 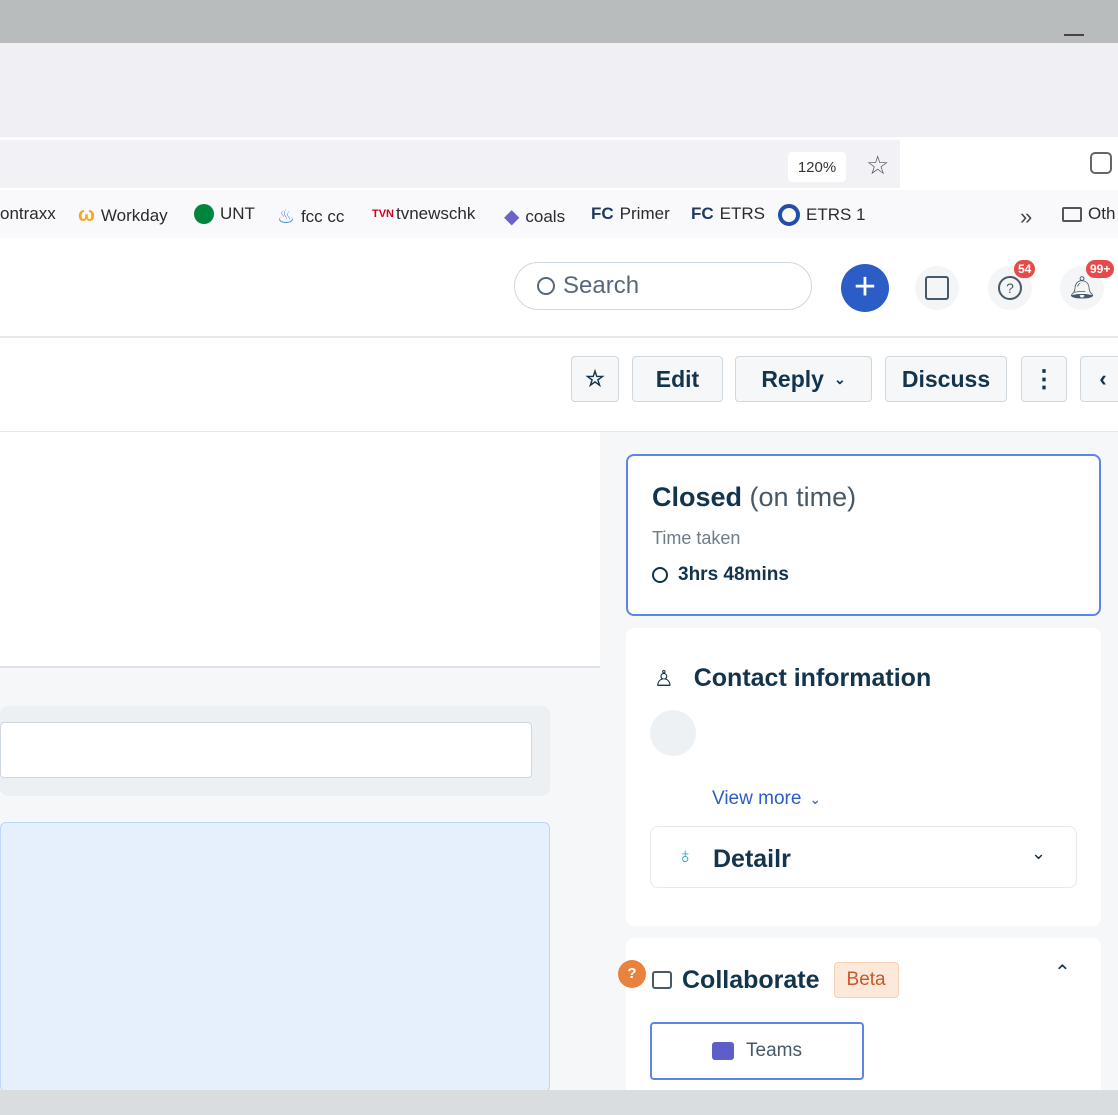 What do you see at coordinates (237, 213) in the screenshot?
I see `bookmark-label: UNT` at bounding box center [237, 213].